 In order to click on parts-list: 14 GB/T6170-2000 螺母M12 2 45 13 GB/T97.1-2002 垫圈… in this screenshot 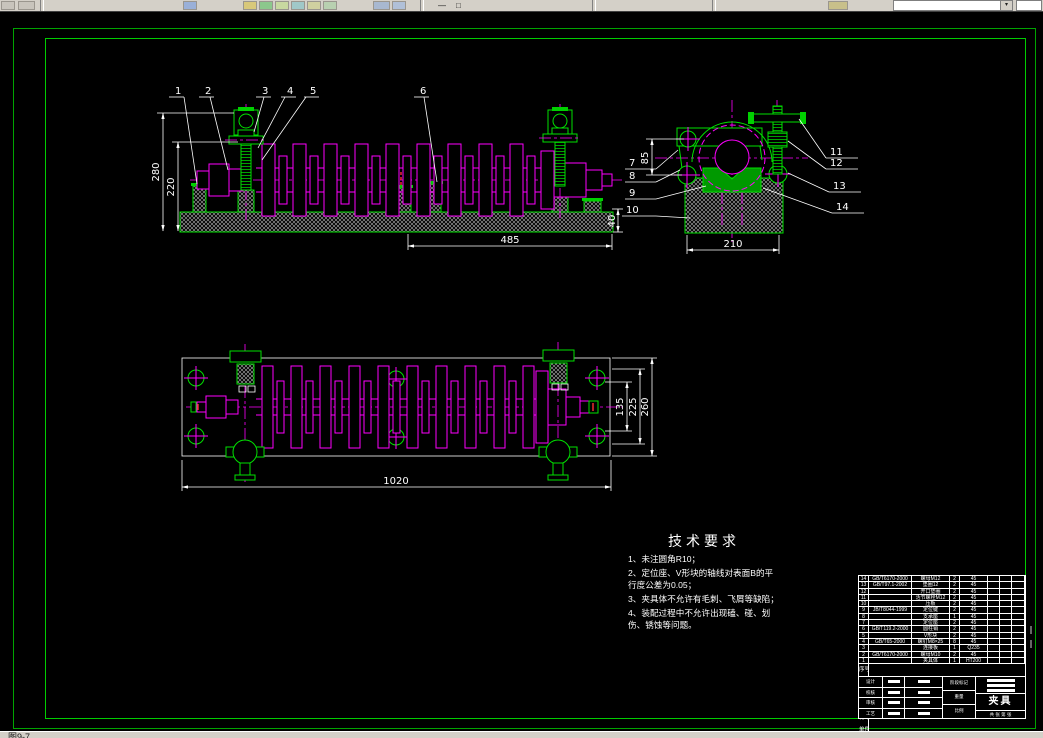, I will do `click(942, 656)`.